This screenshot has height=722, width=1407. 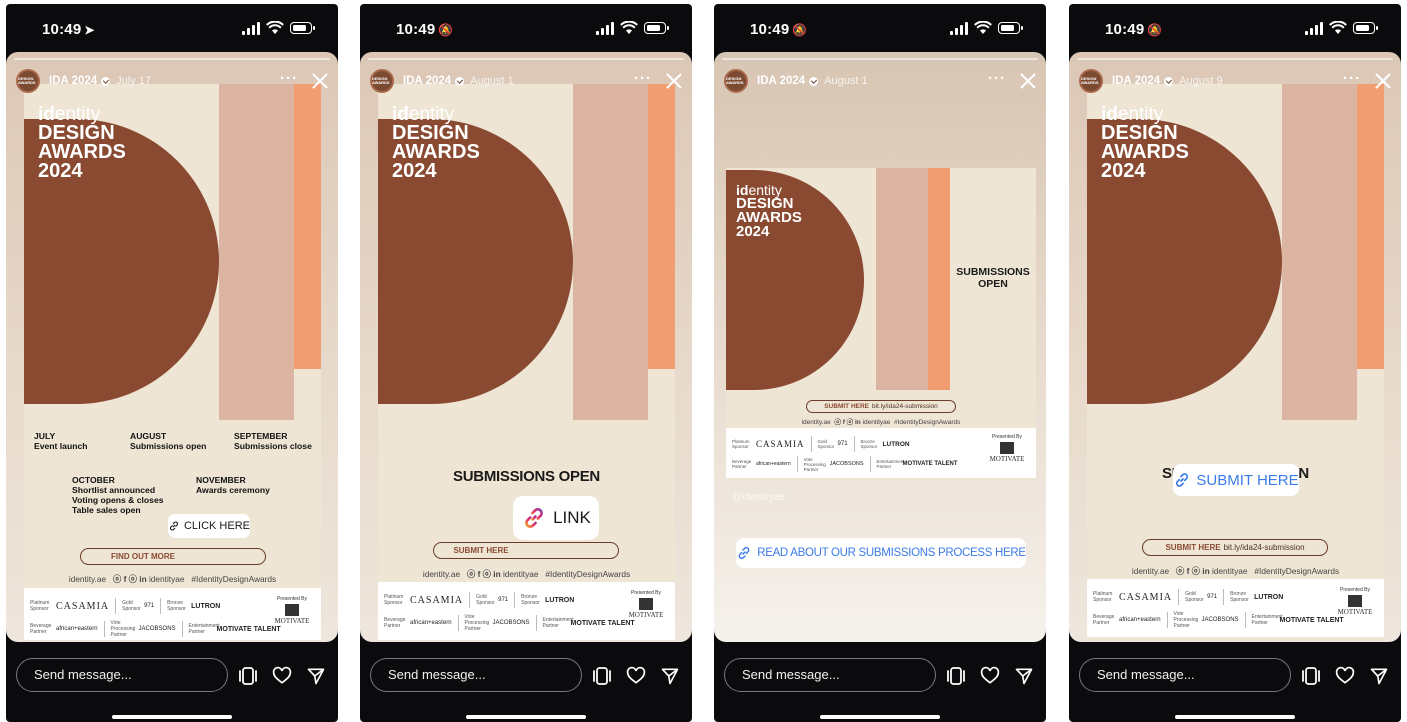 I want to click on submit-here-pill: SUBMIT HERE, so click(x=526, y=550).